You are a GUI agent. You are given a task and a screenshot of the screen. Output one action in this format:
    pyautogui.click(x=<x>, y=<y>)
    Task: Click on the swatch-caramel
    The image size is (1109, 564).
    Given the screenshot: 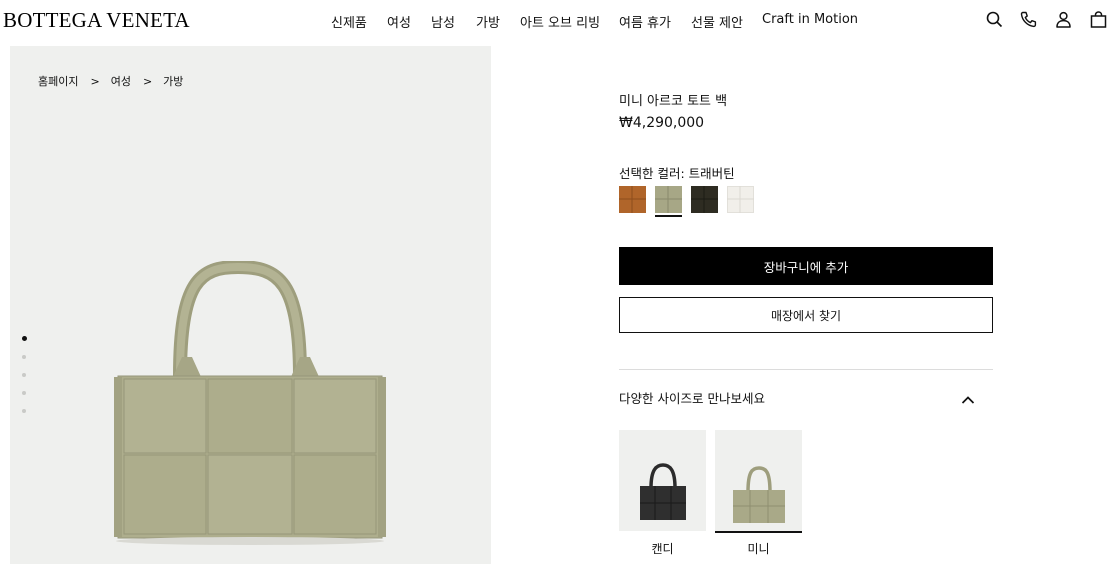 What is the action you would take?
    pyautogui.click(x=632, y=199)
    